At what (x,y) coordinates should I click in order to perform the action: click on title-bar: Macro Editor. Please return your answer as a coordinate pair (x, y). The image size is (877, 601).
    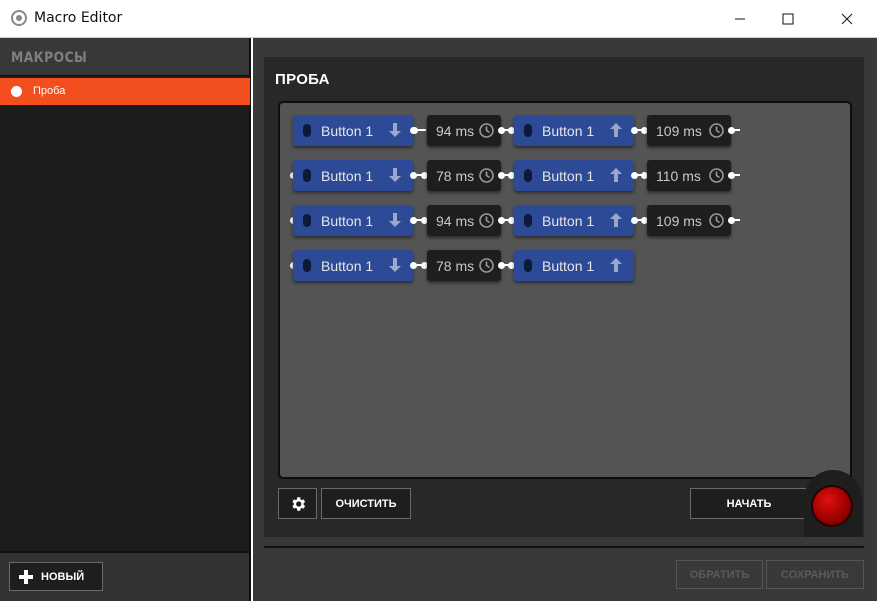
    Looking at the image, I should click on (438, 19).